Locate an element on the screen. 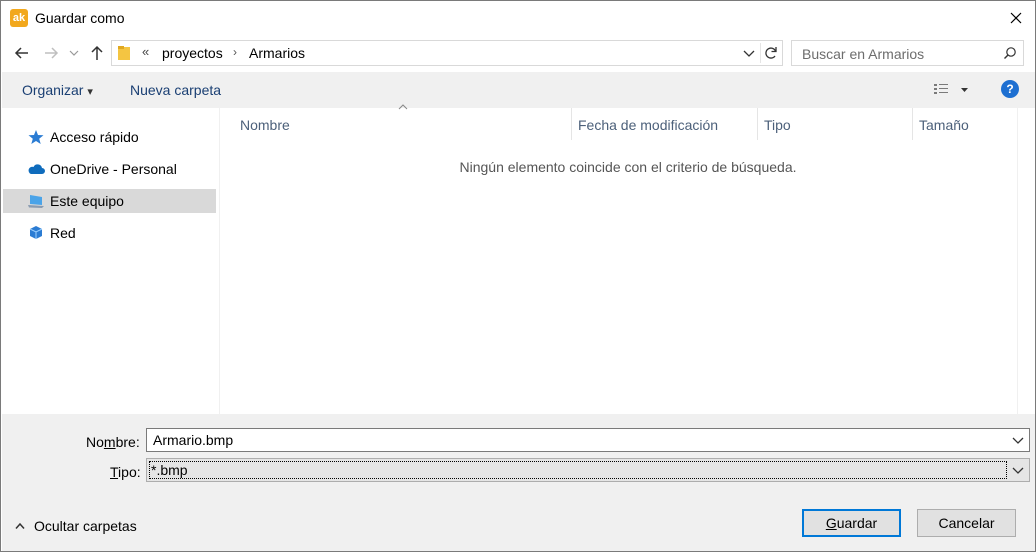 This screenshot has height=552, width=1036. up-button is located at coordinates (97, 53).